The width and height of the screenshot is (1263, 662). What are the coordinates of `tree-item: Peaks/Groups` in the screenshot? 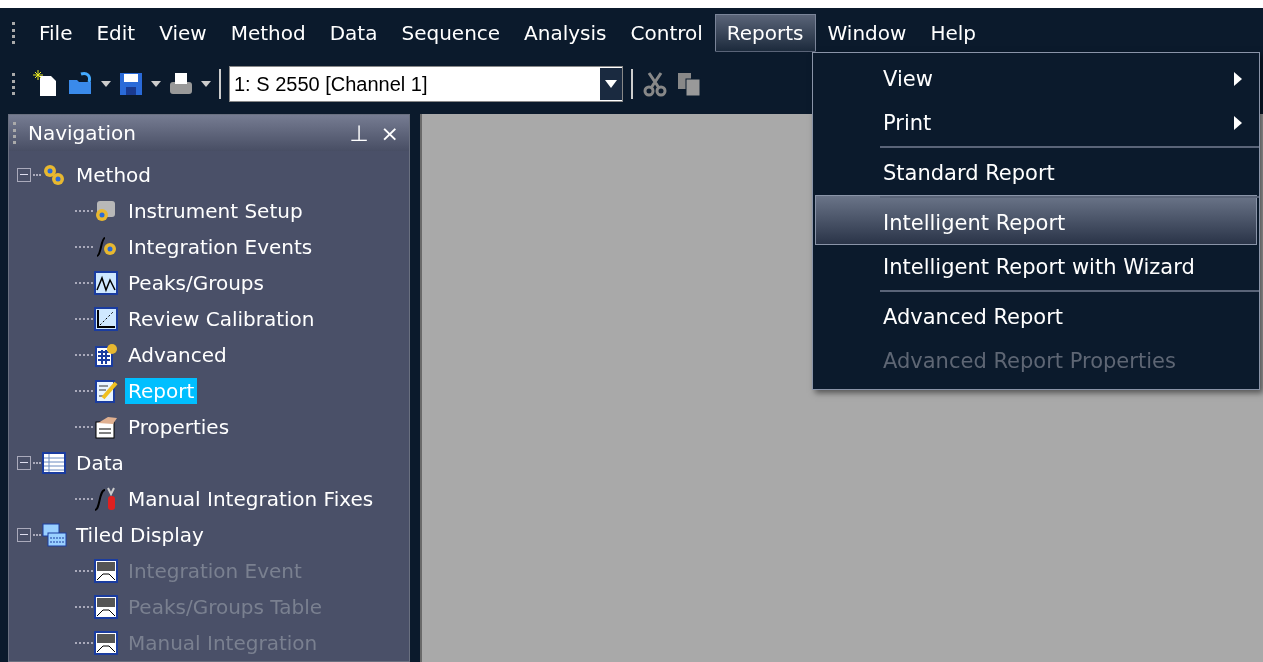 It's located at (196, 283).